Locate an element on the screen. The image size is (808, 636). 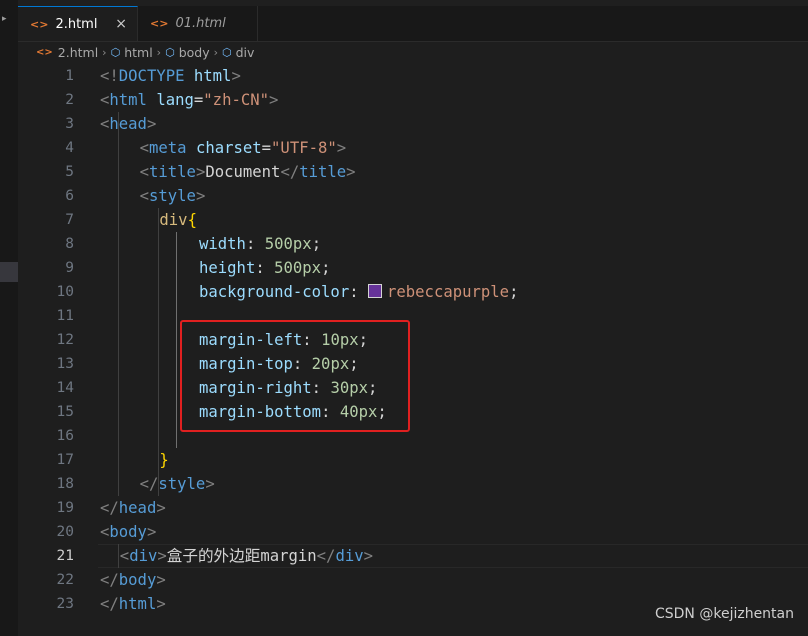
code-line: 1 <!DOCTYPE html> is located at coordinates (413, 76).